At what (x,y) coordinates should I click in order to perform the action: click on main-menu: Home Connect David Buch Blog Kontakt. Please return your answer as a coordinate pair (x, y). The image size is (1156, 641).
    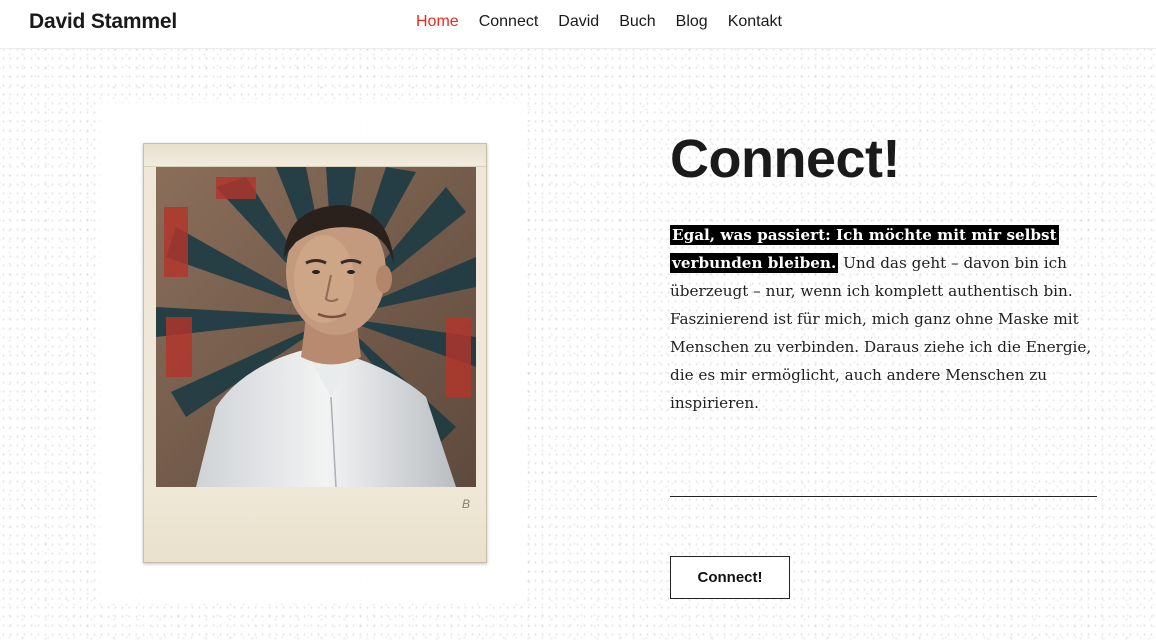
    Looking at the image, I should click on (609, 22).